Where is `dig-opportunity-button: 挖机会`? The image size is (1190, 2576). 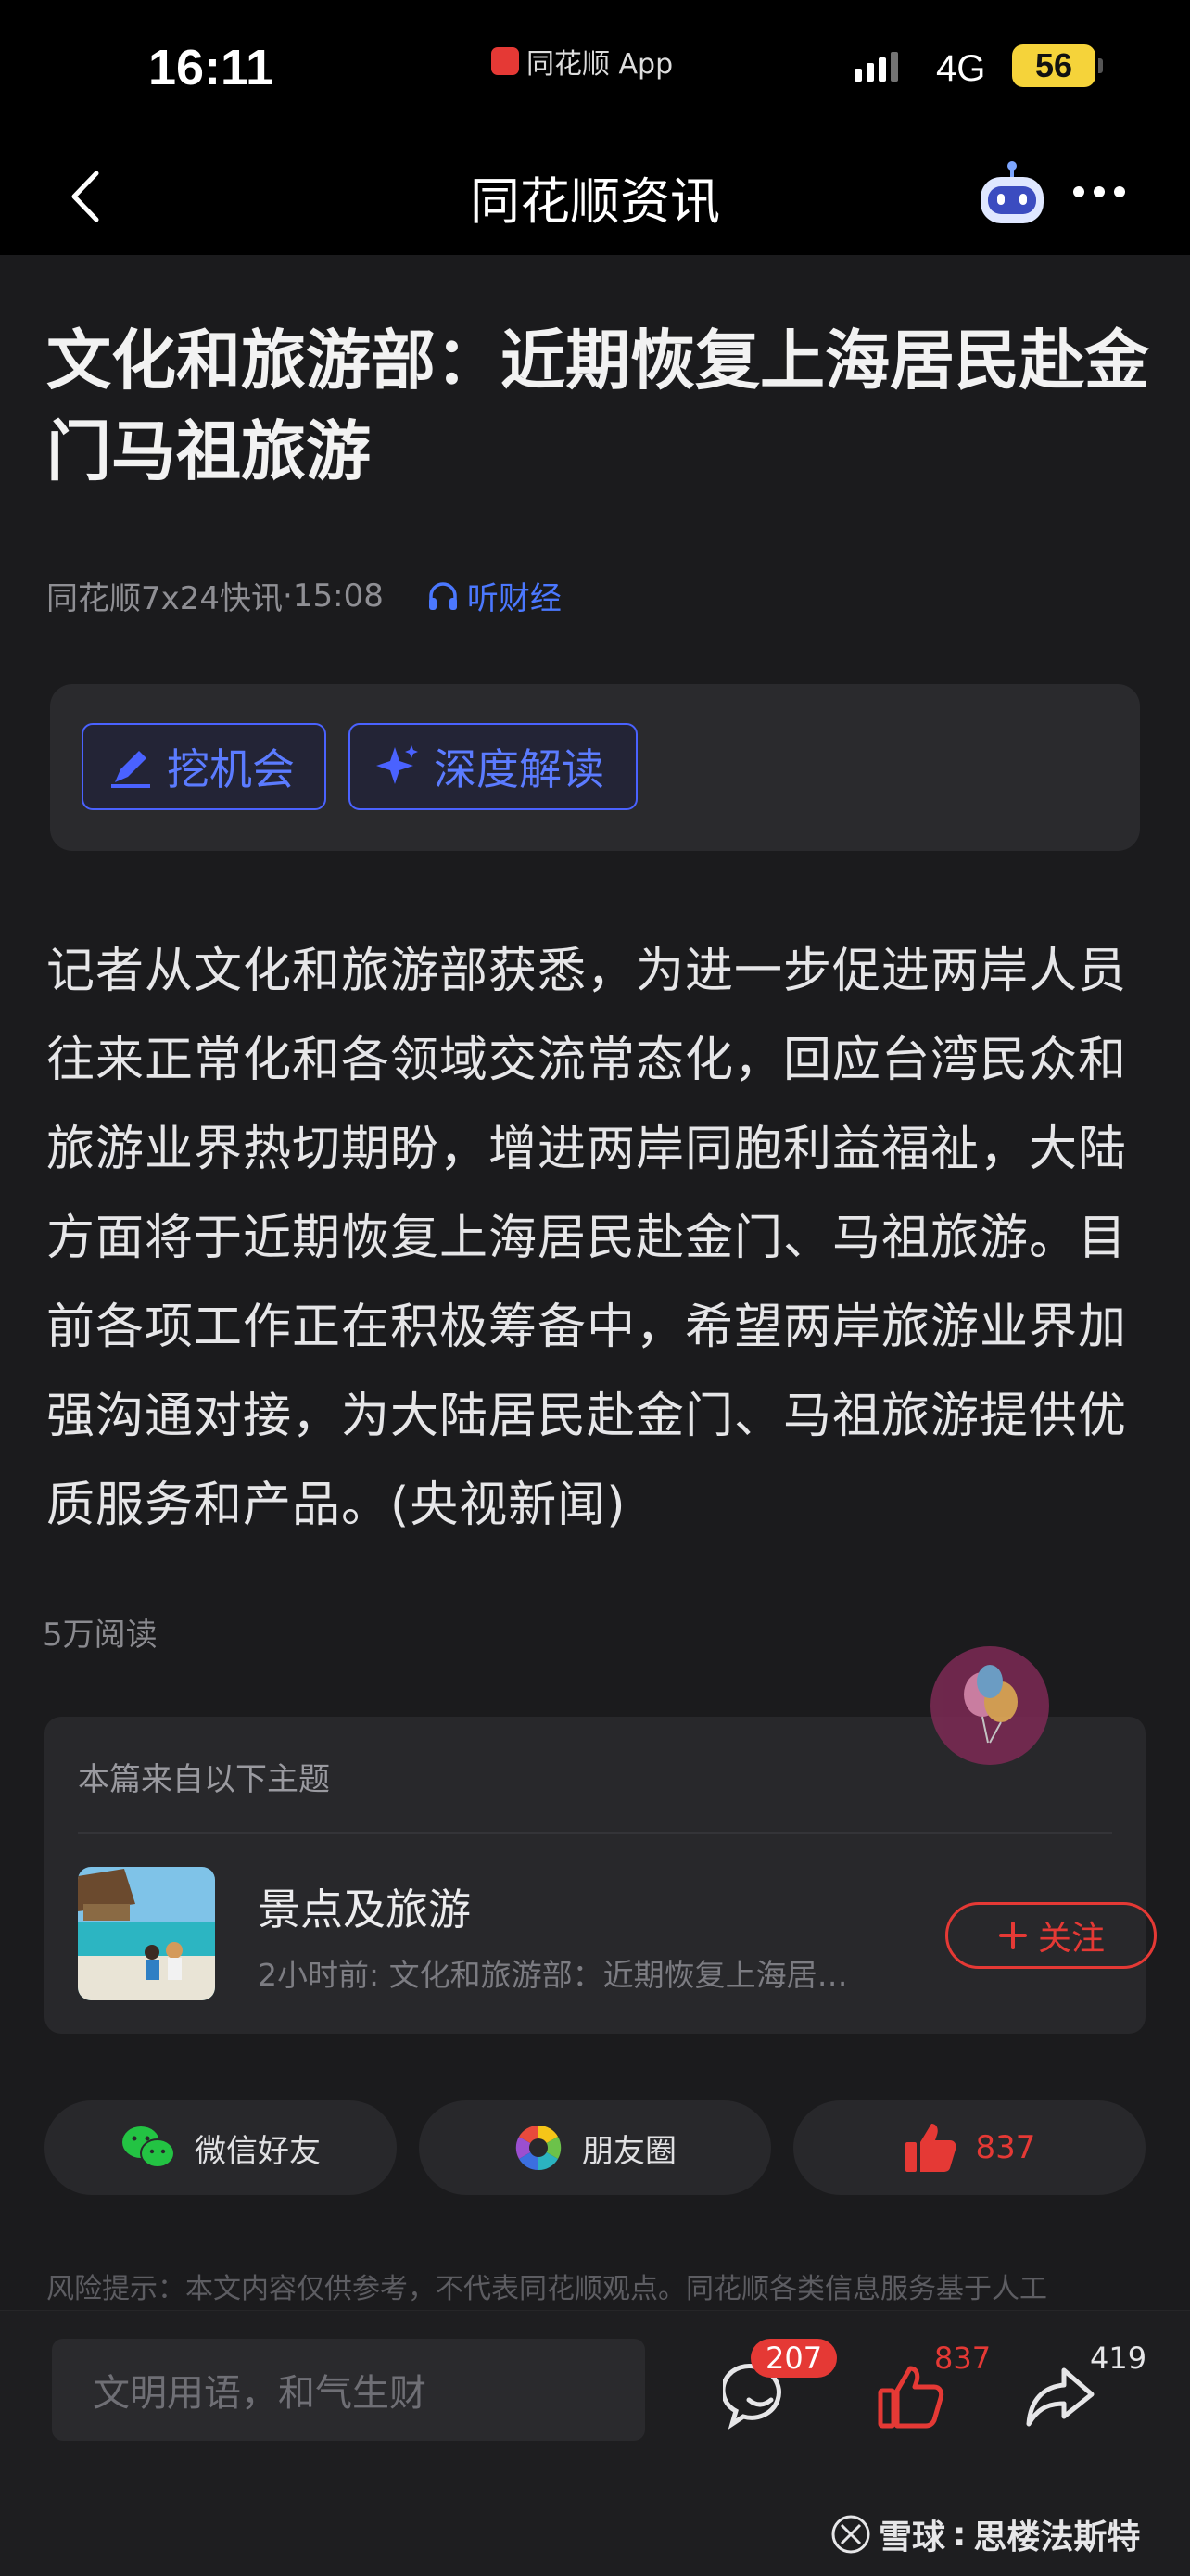
dig-opportunity-button: 挖机会 is located at coordinates (204, 766).